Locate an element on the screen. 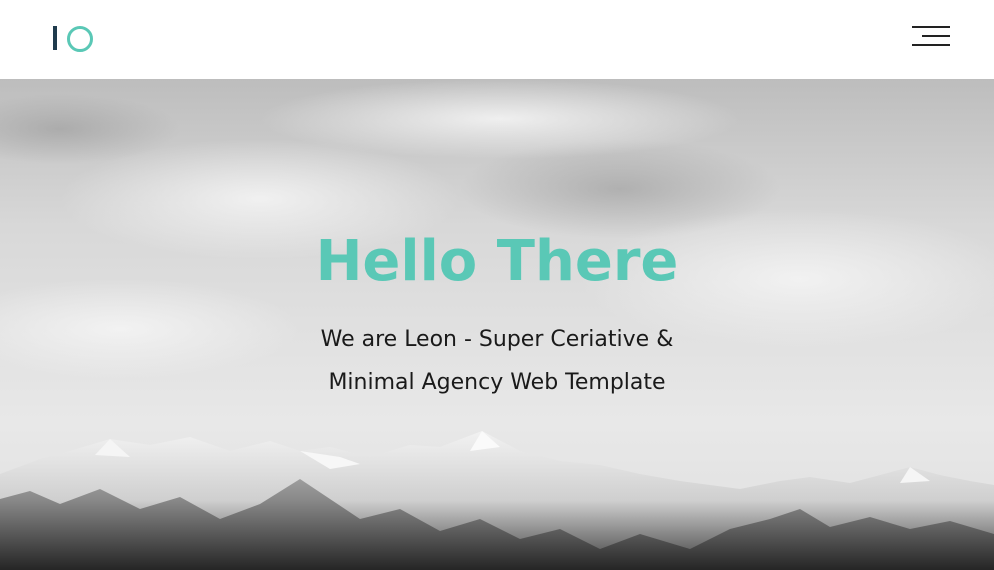 Image resolution: width=994 pixels, height=570 pixels. menu-line-middle is located at coordinates (936, 36).